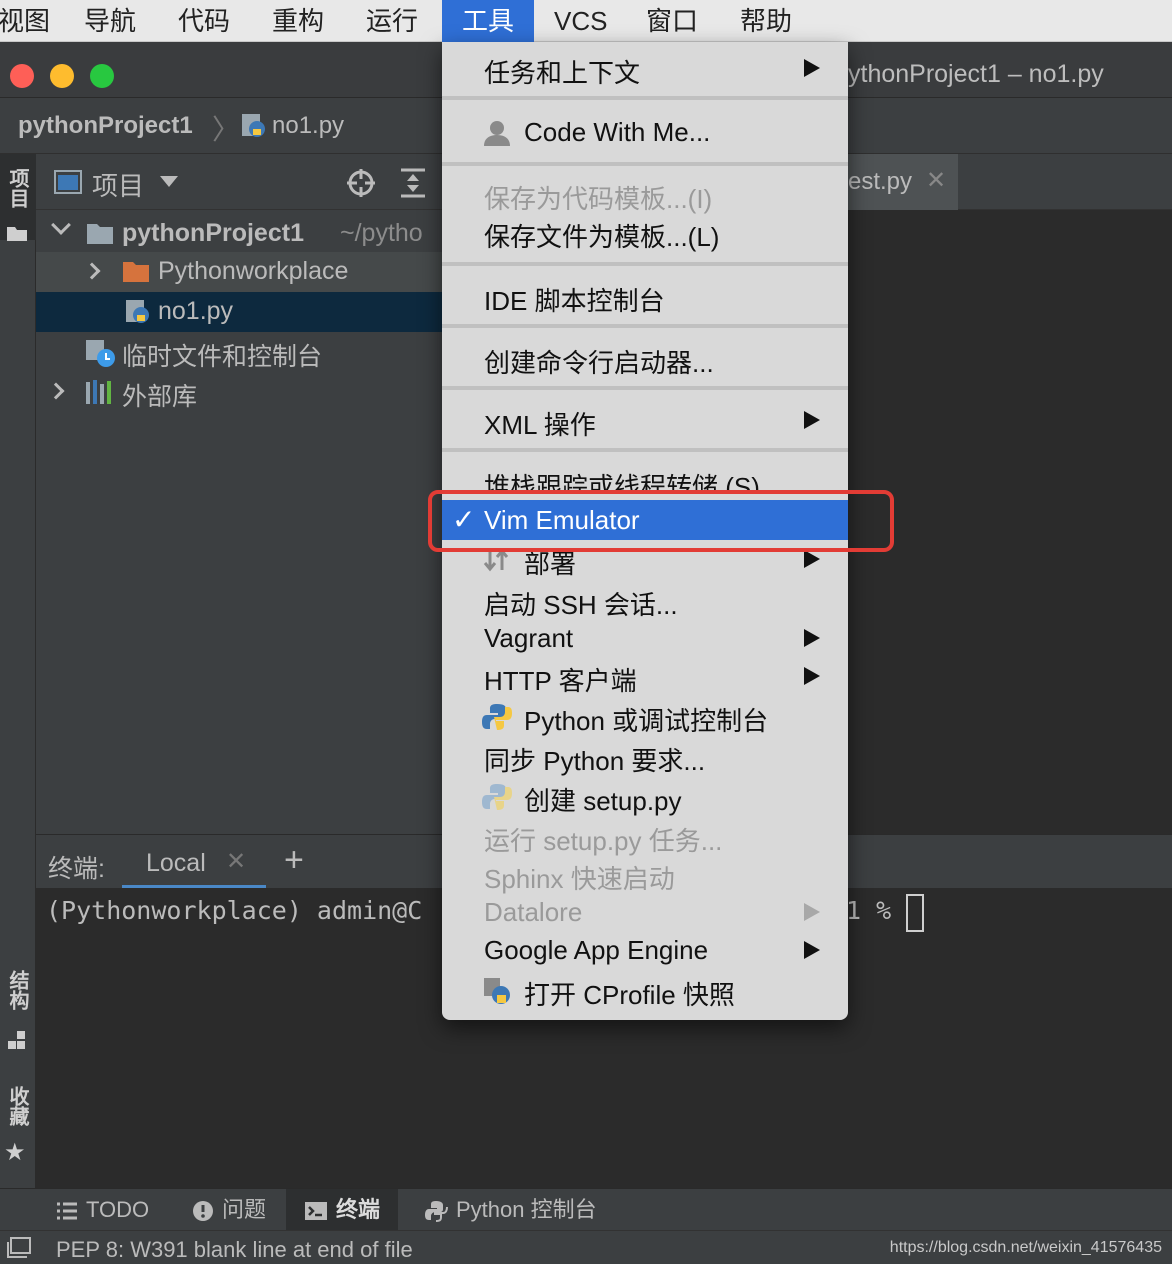 The width and height of the screenshot is (1172, 1264). What do you see at coordinates (239, 392) in the screenshot?
I see `tree-item-external-libraries: 外部库` at bounding box center [239, 392].